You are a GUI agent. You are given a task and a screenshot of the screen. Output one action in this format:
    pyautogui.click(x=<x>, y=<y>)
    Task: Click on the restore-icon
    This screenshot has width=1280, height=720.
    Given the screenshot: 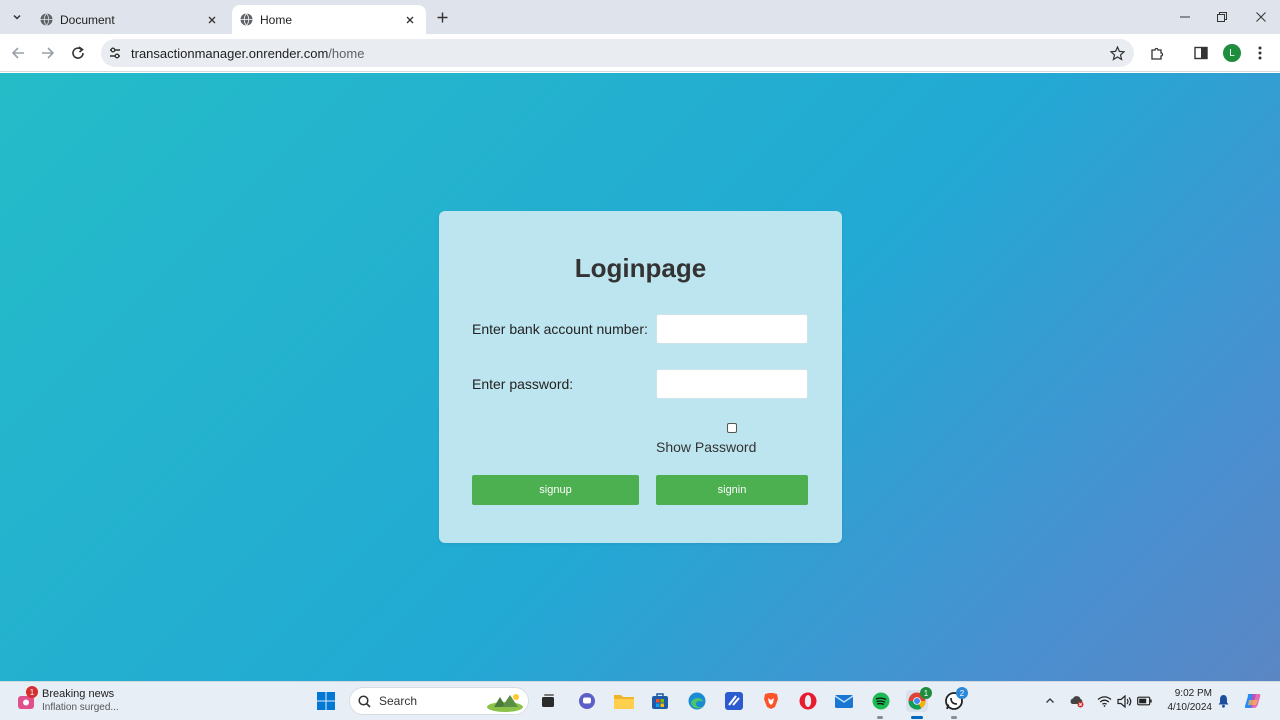 What is the action you would take?
    pyautogui.click(x=1222, y=17)
    